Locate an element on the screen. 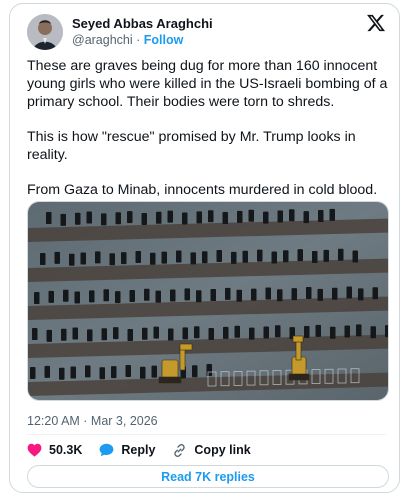 This screenshot has width=411, height=500. divider is located at coordinates (206, 434).